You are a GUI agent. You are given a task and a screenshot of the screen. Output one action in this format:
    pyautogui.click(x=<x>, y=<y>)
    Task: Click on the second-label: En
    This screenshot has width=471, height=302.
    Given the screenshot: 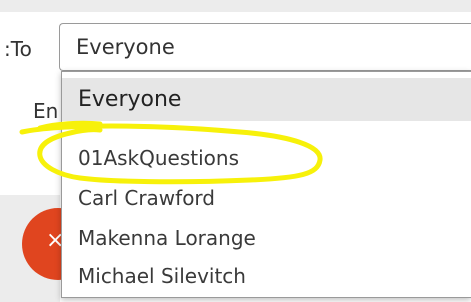 What is the action you would take?
    pyautogui.click(x=46, y=111)
    